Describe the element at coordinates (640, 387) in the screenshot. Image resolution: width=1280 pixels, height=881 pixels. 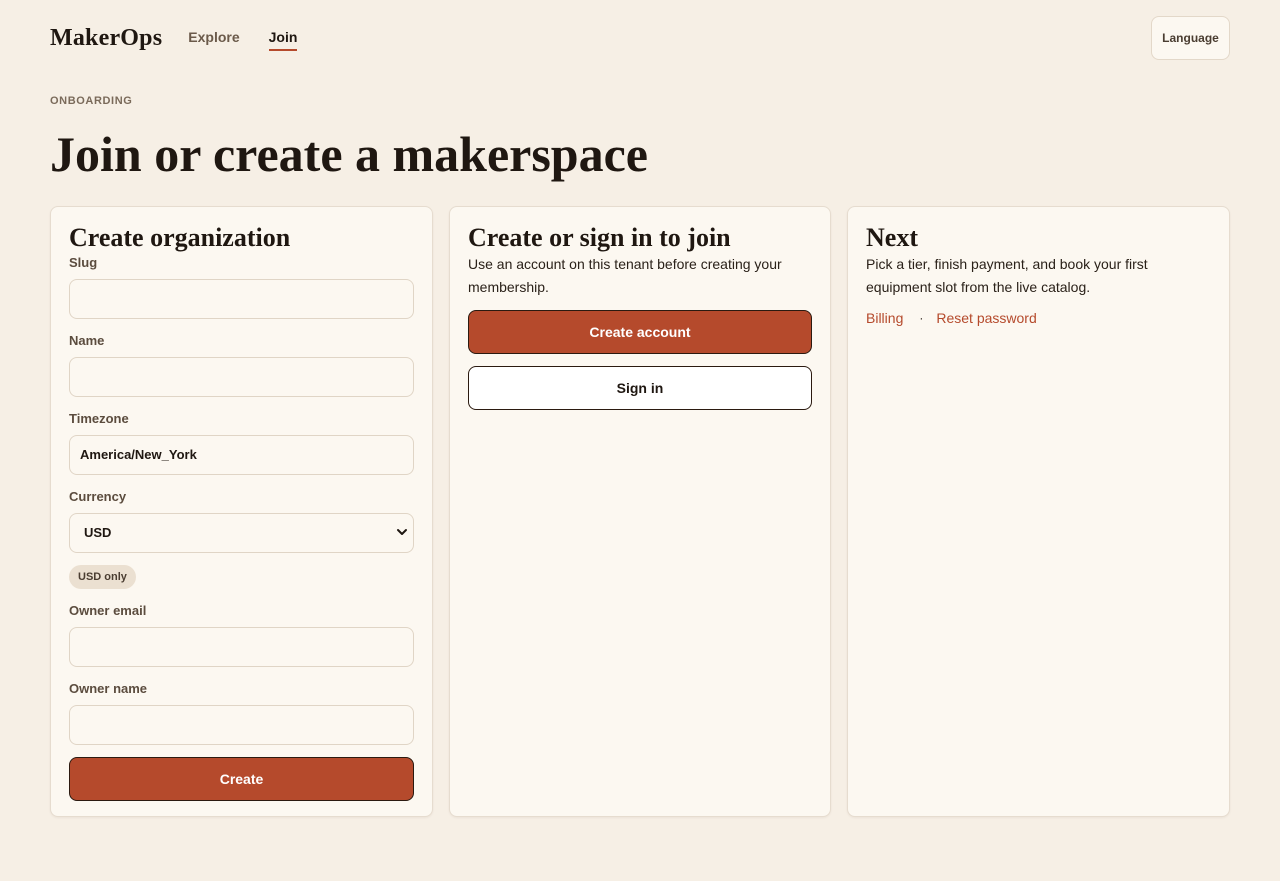
I see `sign-in-button: Sign in` at that location.